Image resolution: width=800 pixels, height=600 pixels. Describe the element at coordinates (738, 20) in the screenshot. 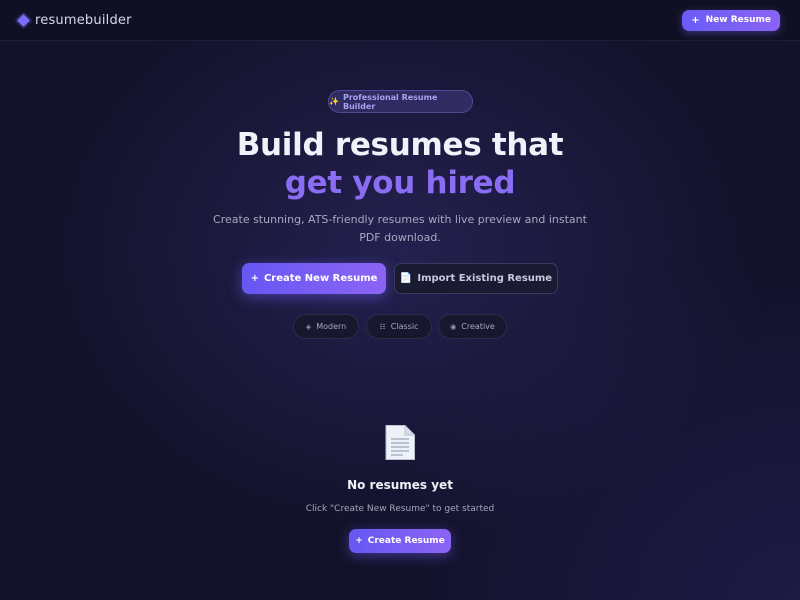

I see `new-resume-button-label: New Resume` at that location.